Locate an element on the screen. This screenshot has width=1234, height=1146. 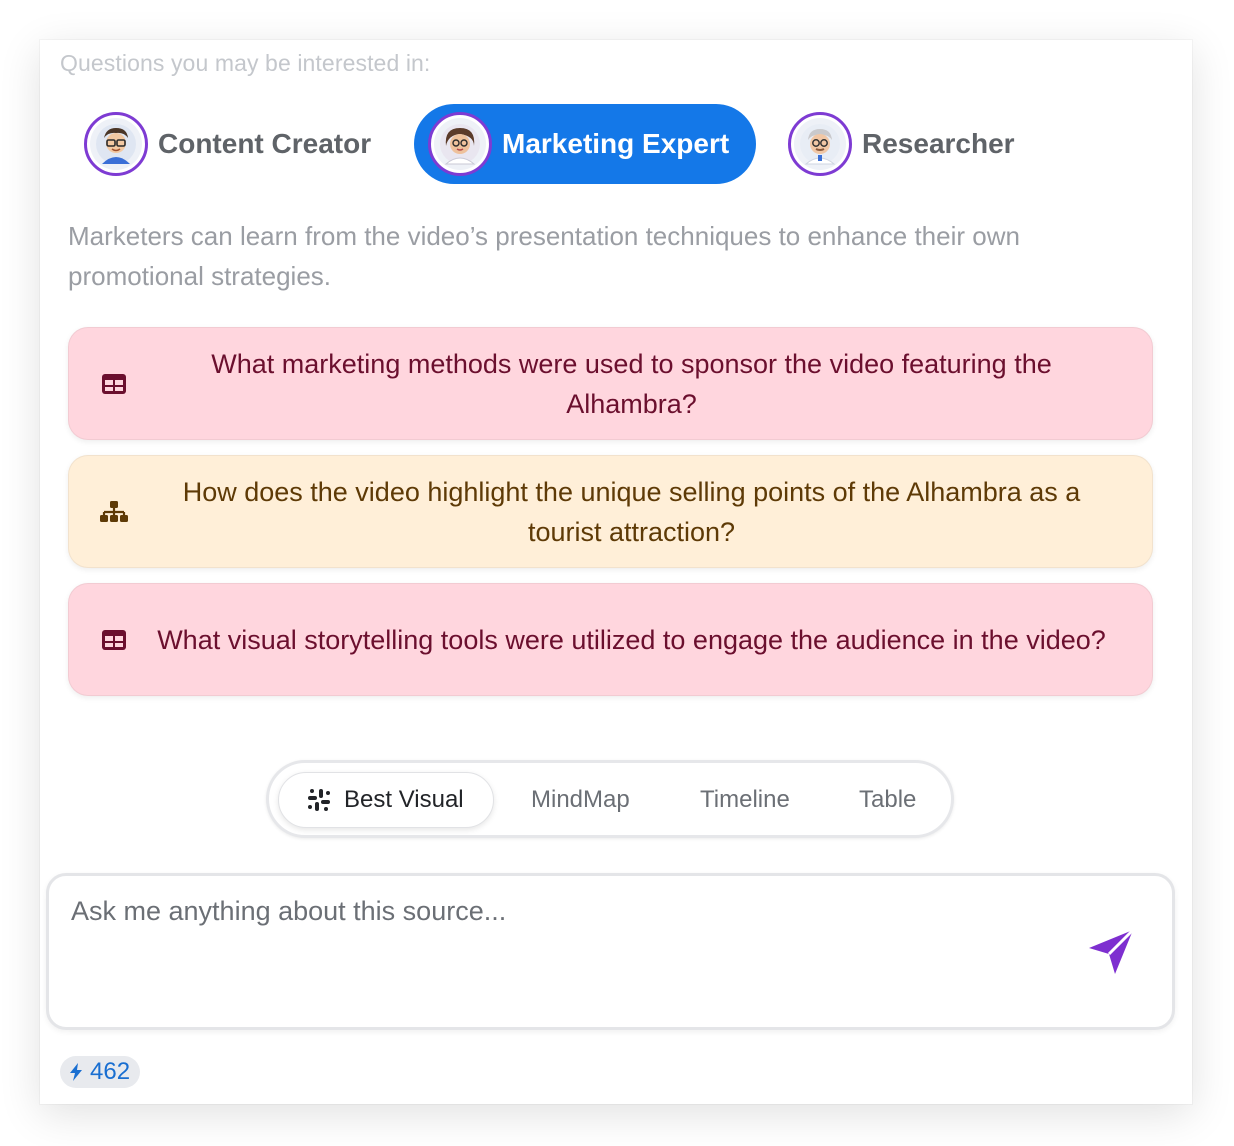
marketing-expert-avatar is located at coordinates (460, 144).